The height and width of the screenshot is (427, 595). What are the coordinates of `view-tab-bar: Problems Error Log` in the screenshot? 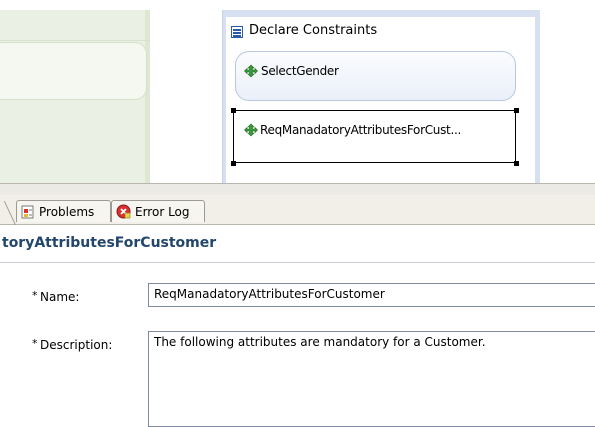 It's located at (297, 210).